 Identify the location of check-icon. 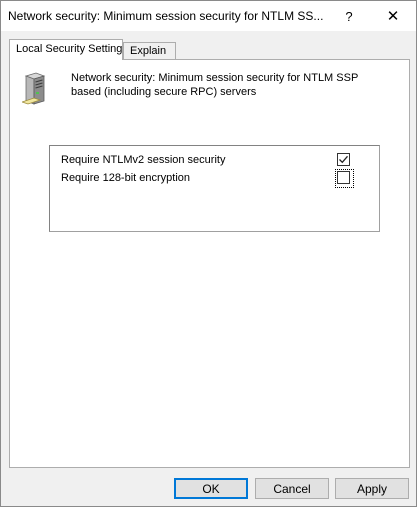
(343, 159).